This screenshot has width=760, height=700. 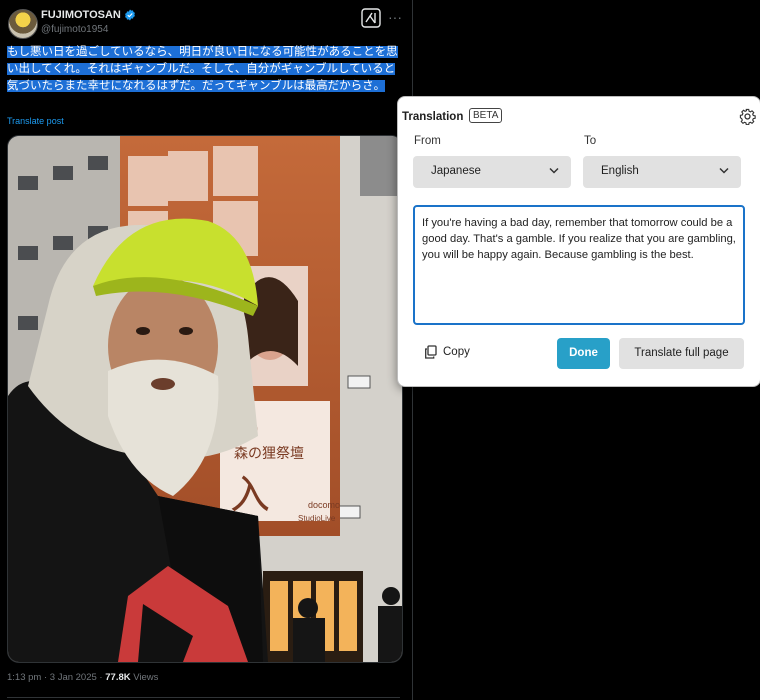 What do you see at coordinates (456, 171) in the screenshot?
I see `from-language-value: Japanese` at bounding box center [456, 171].